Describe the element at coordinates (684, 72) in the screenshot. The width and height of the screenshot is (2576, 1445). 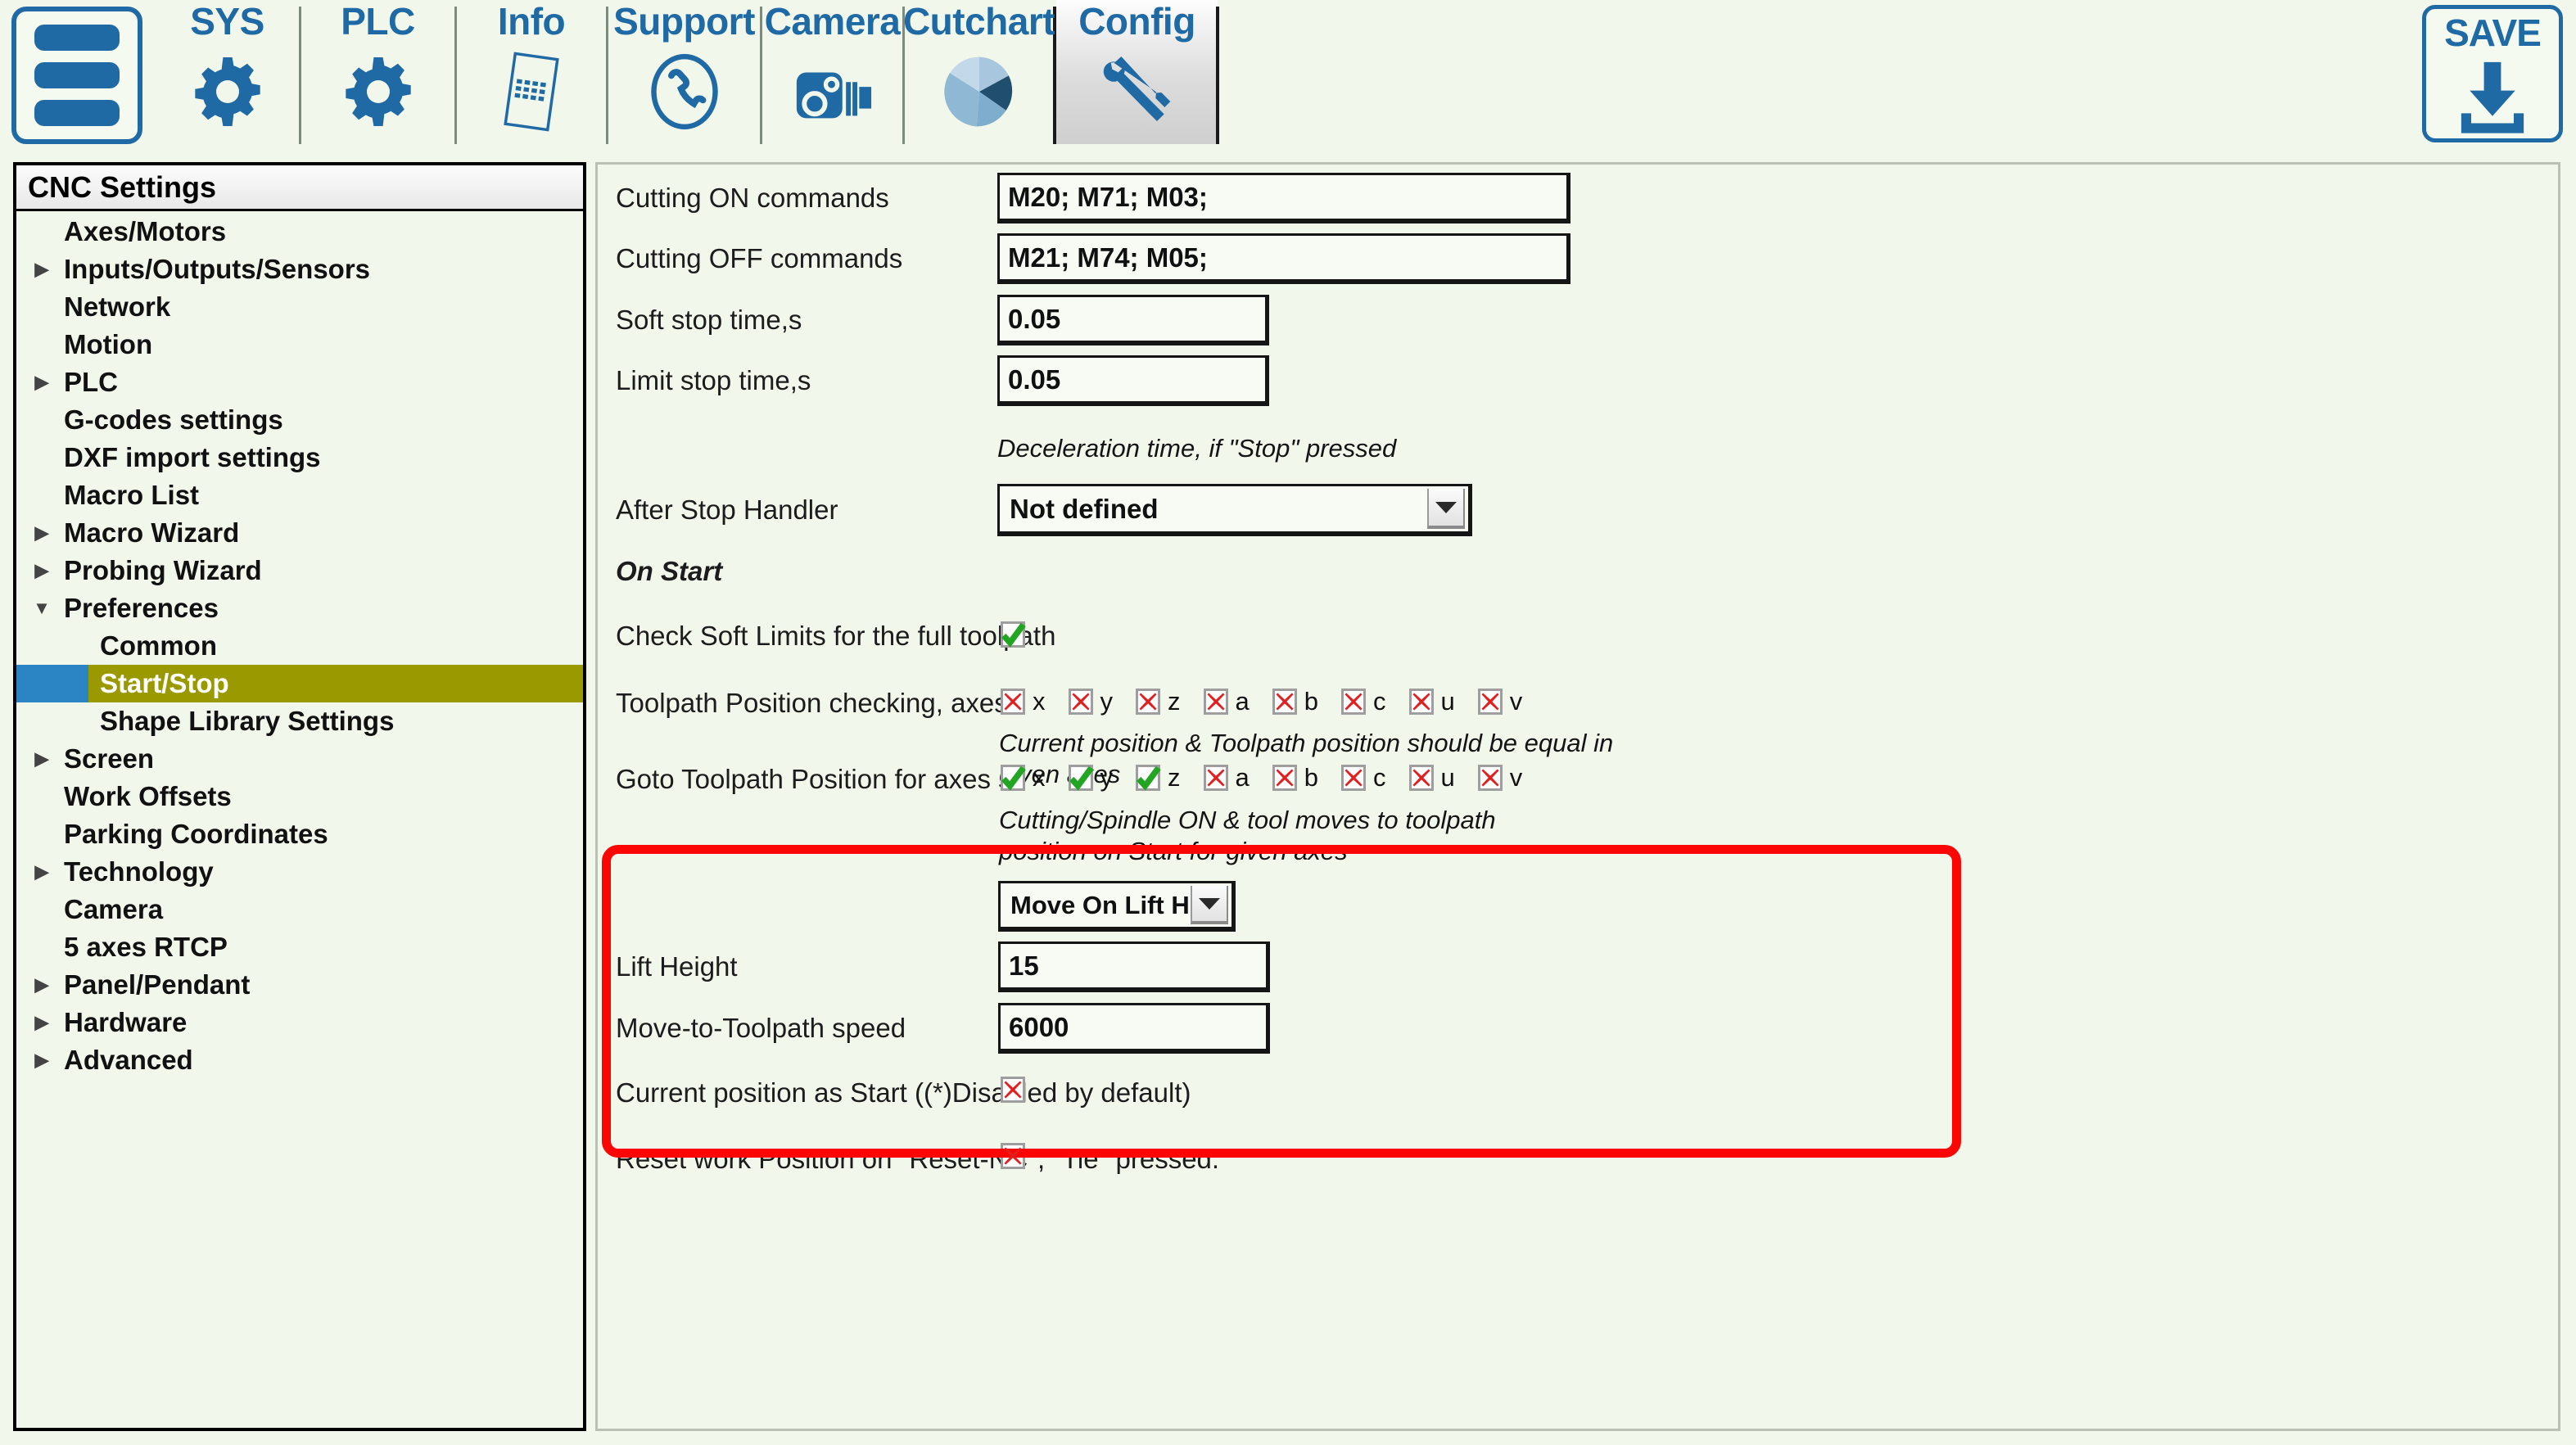
I see `tab-support: Support` at that location.